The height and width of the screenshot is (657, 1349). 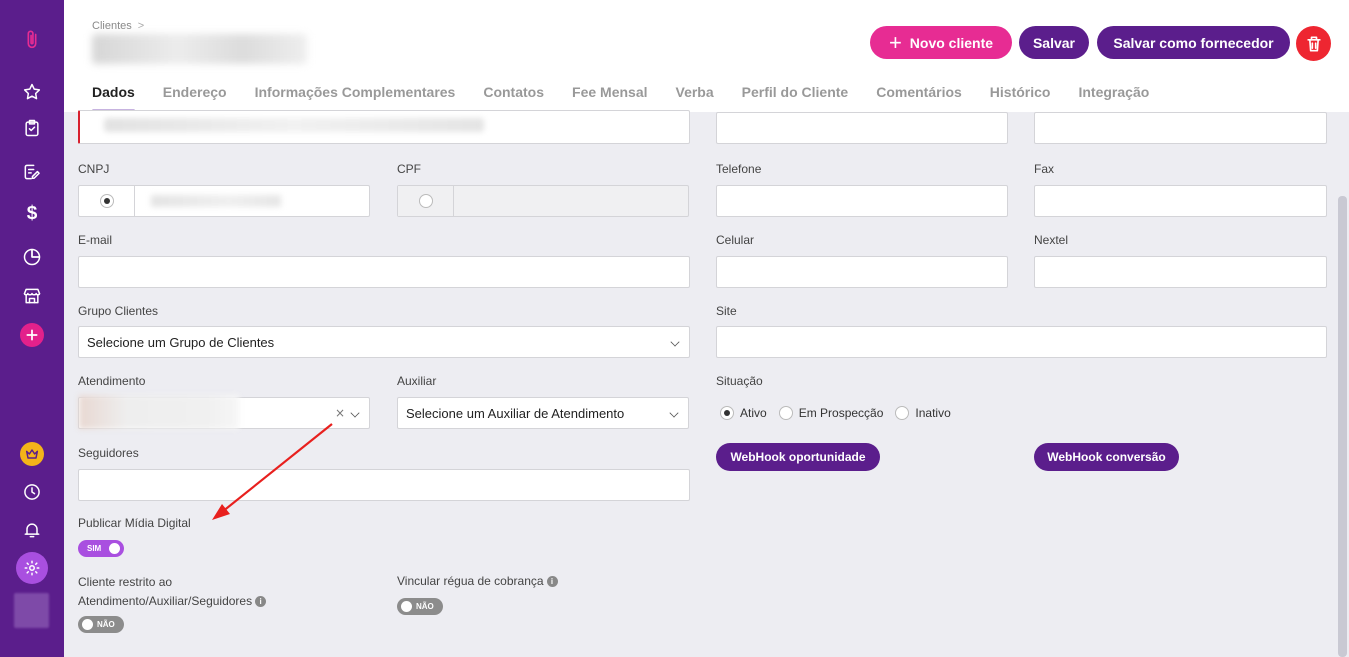 I want to click on vincular-regua-toggle: NÃO, so click(x=420, y=606).